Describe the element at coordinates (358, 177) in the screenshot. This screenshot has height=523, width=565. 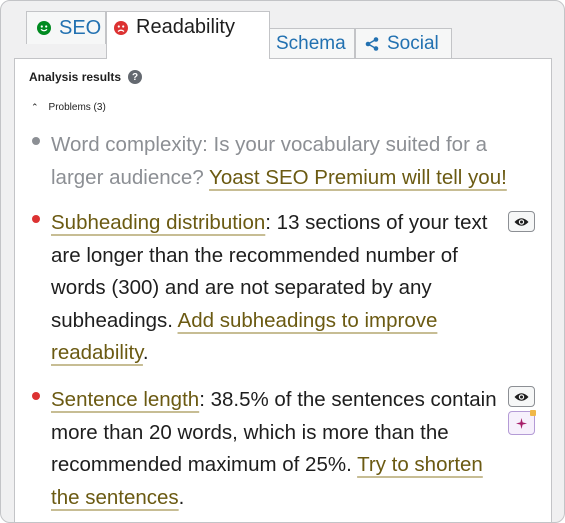
I see `premium-link: Yoast SEO Premium will tell you!` at that location.